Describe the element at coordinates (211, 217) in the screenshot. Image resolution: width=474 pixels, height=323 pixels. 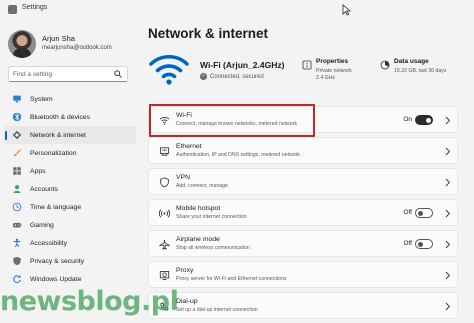
I see `setting-subtitle: Share your internet connection` at that location.